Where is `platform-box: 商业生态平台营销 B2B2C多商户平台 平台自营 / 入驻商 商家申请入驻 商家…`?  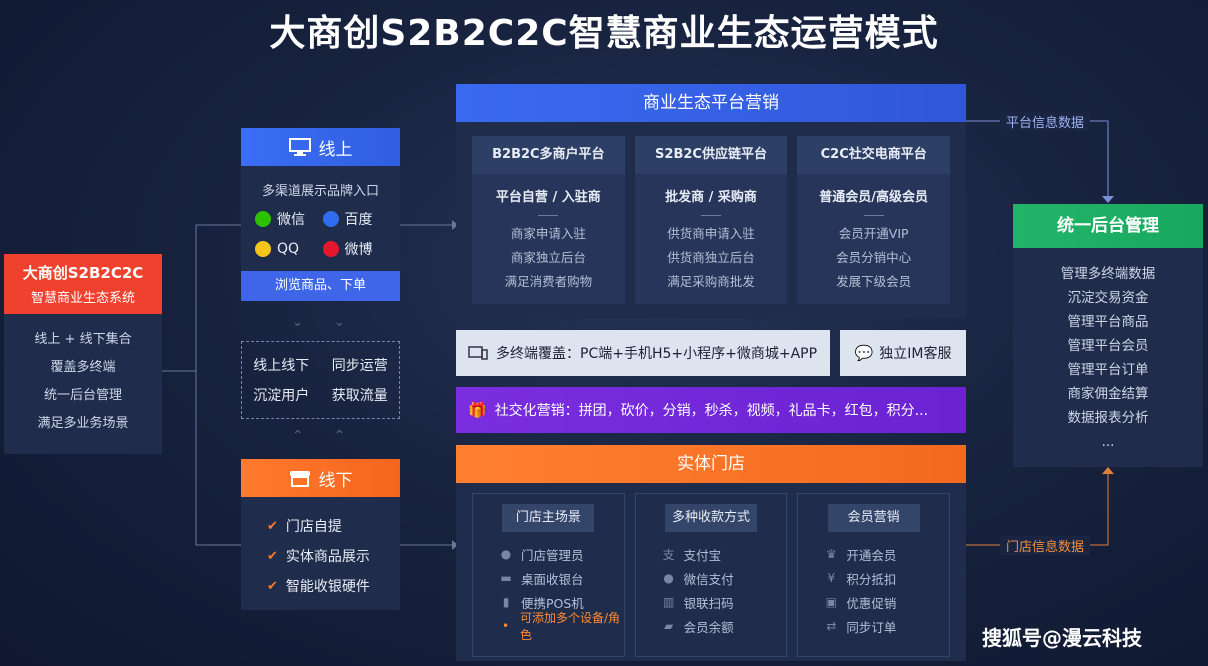 platform-box: 商业生态平台营销 B2B2C多商户平台 平台自营 / 入驻商 商家申请入驻 商家… is located at coordinates (711, 201).